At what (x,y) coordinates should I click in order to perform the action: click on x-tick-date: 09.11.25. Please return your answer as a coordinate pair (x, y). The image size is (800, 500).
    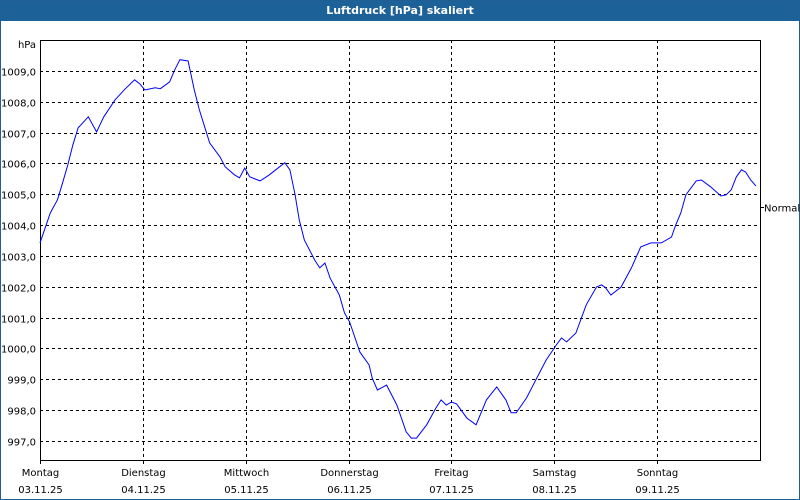
    Looking at the image, I should click on (657, 490).